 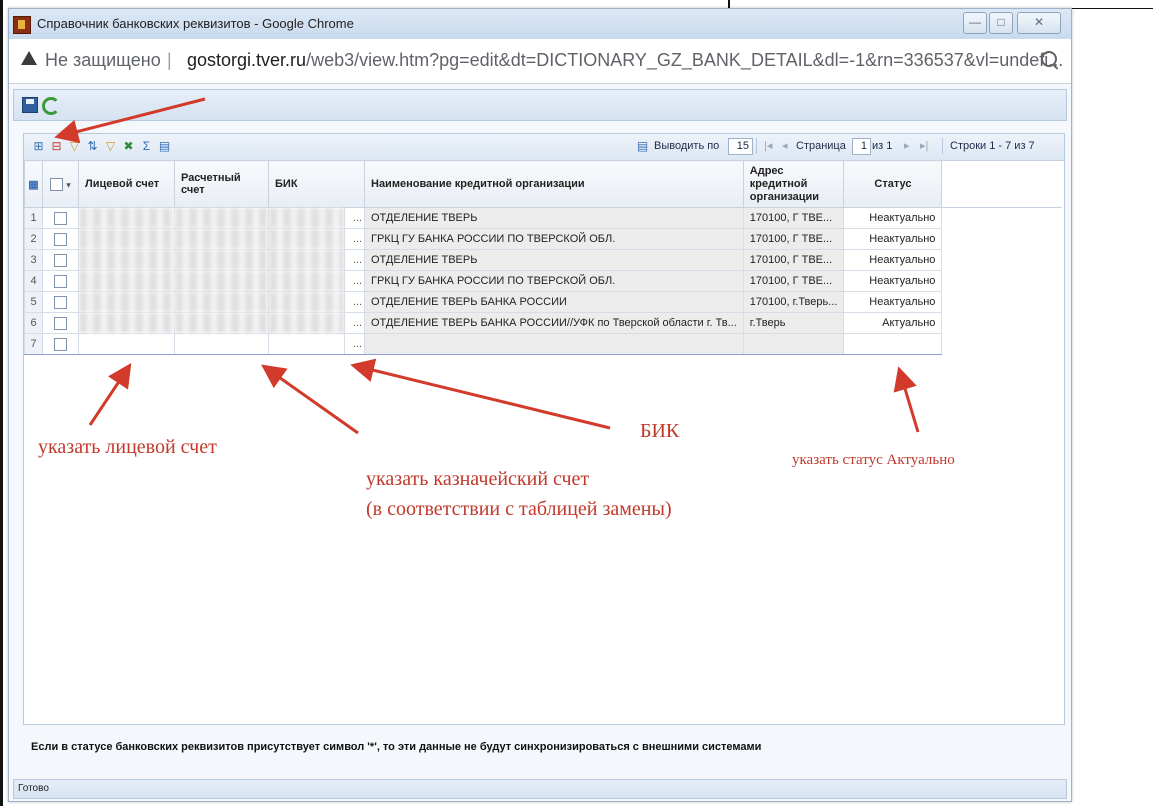 What do you see at coordinates (660, 431) in the screenshot?
I see `annotation-bik: БИК` at bounding box center [660, 431].